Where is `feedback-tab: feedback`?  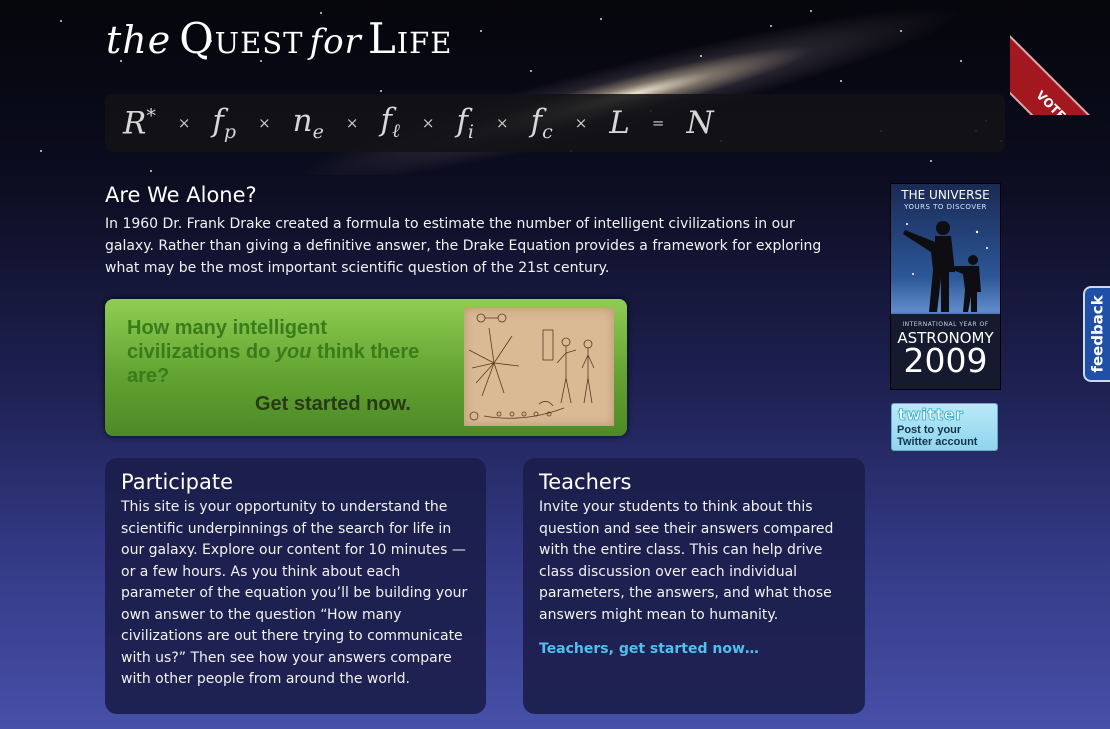
feedback-tab: feedback is located at coordinates (1096, 334).